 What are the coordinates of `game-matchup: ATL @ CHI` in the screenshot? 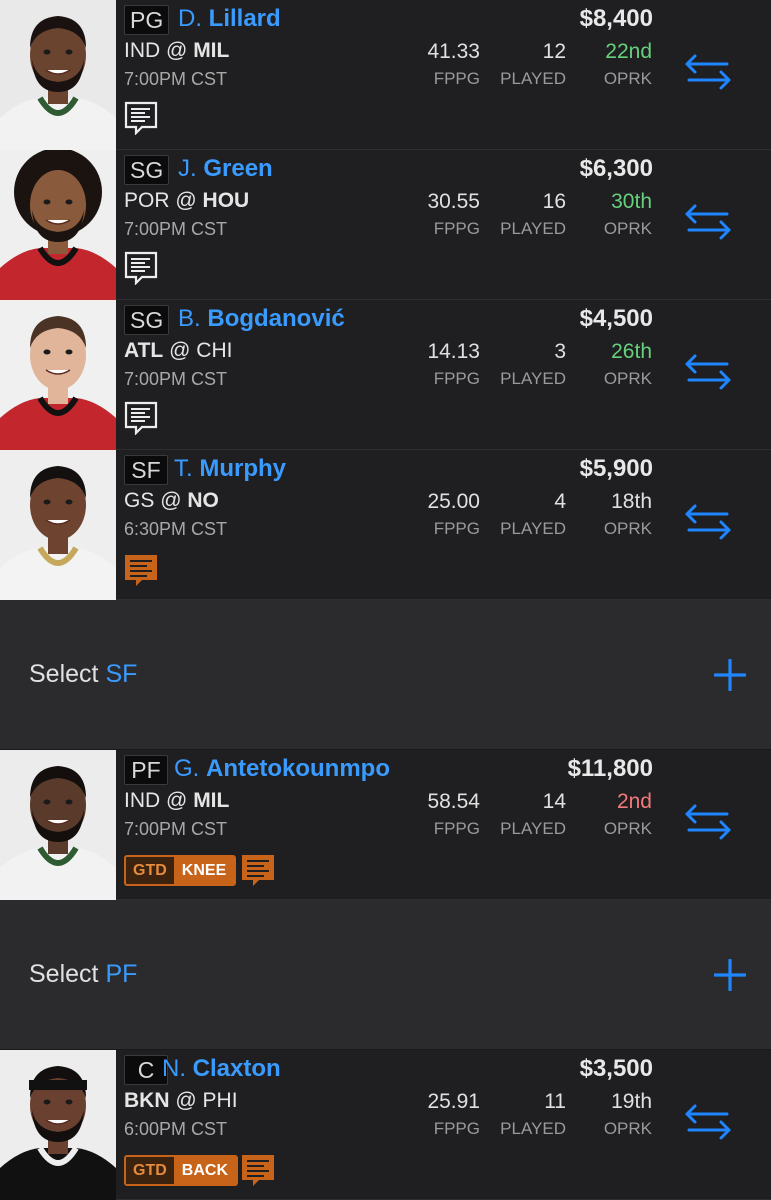 It's located at (178, 351).